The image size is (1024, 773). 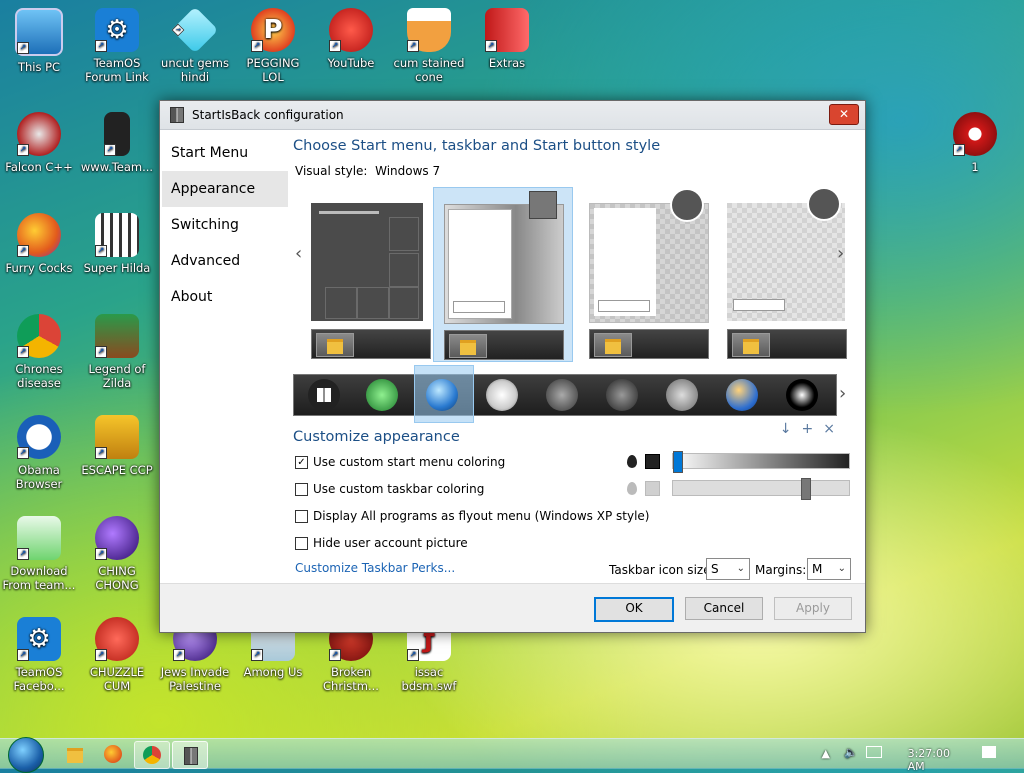 What do you see at coordinates (802, 395) in the screenshot?
I see `black-orb-icon` at bounding box center [802, 395].